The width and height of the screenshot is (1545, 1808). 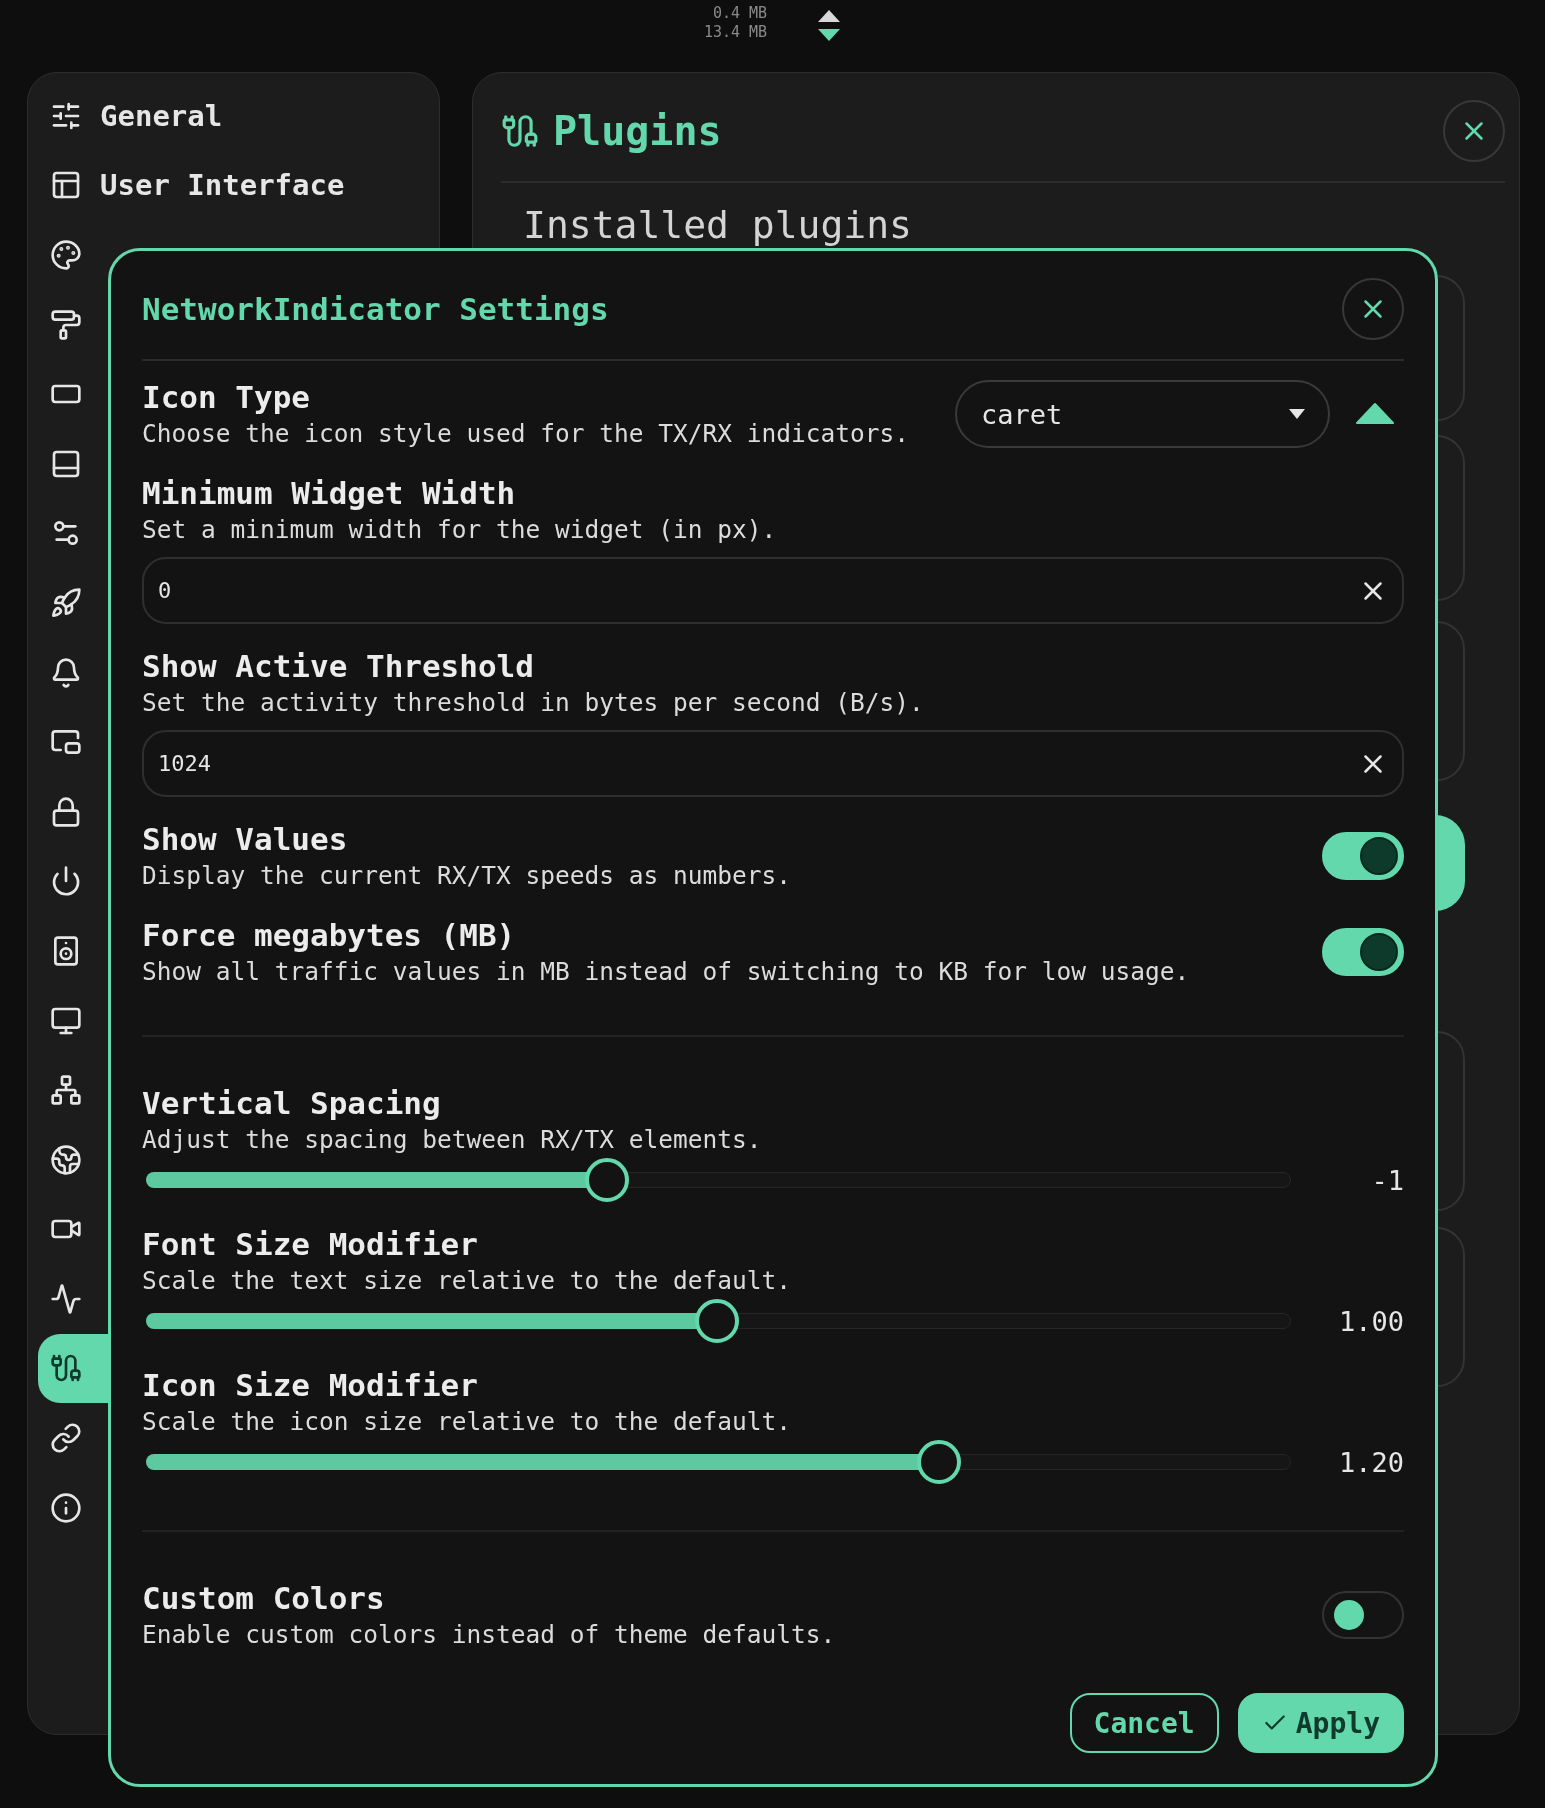 I want to click on panel-title: Plugins, so click(x=638, y=131).